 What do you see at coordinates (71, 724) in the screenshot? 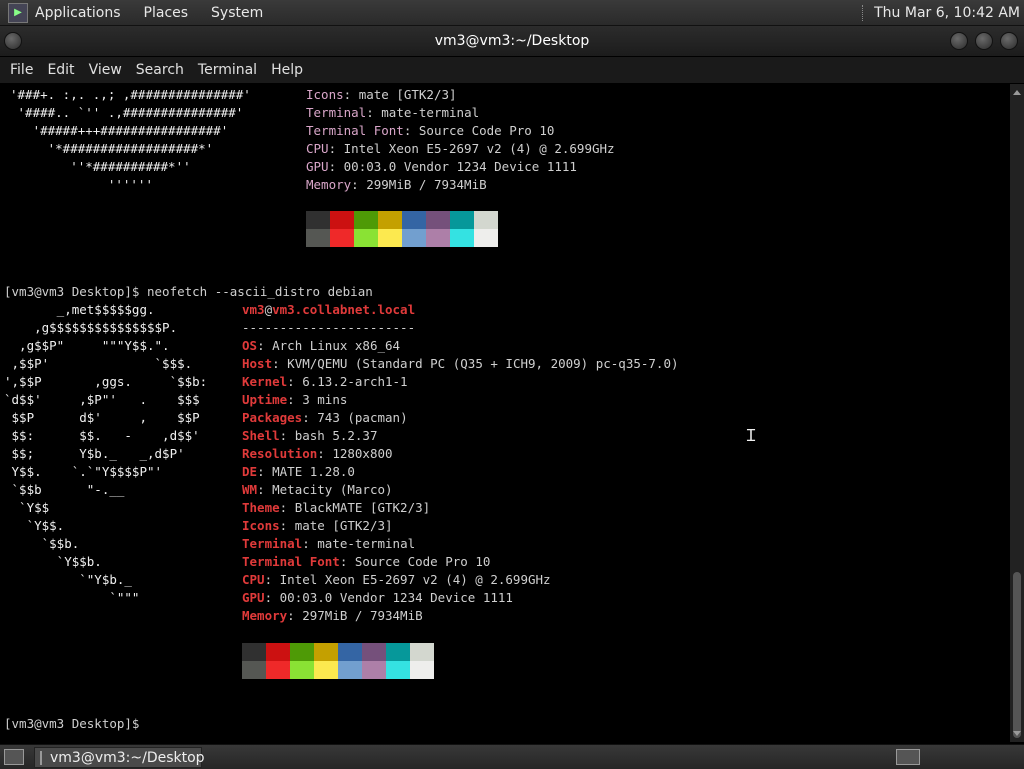
I see `shell-prompt: [vm3@vm3 Desktop]$` at bounding box center [71, 724].